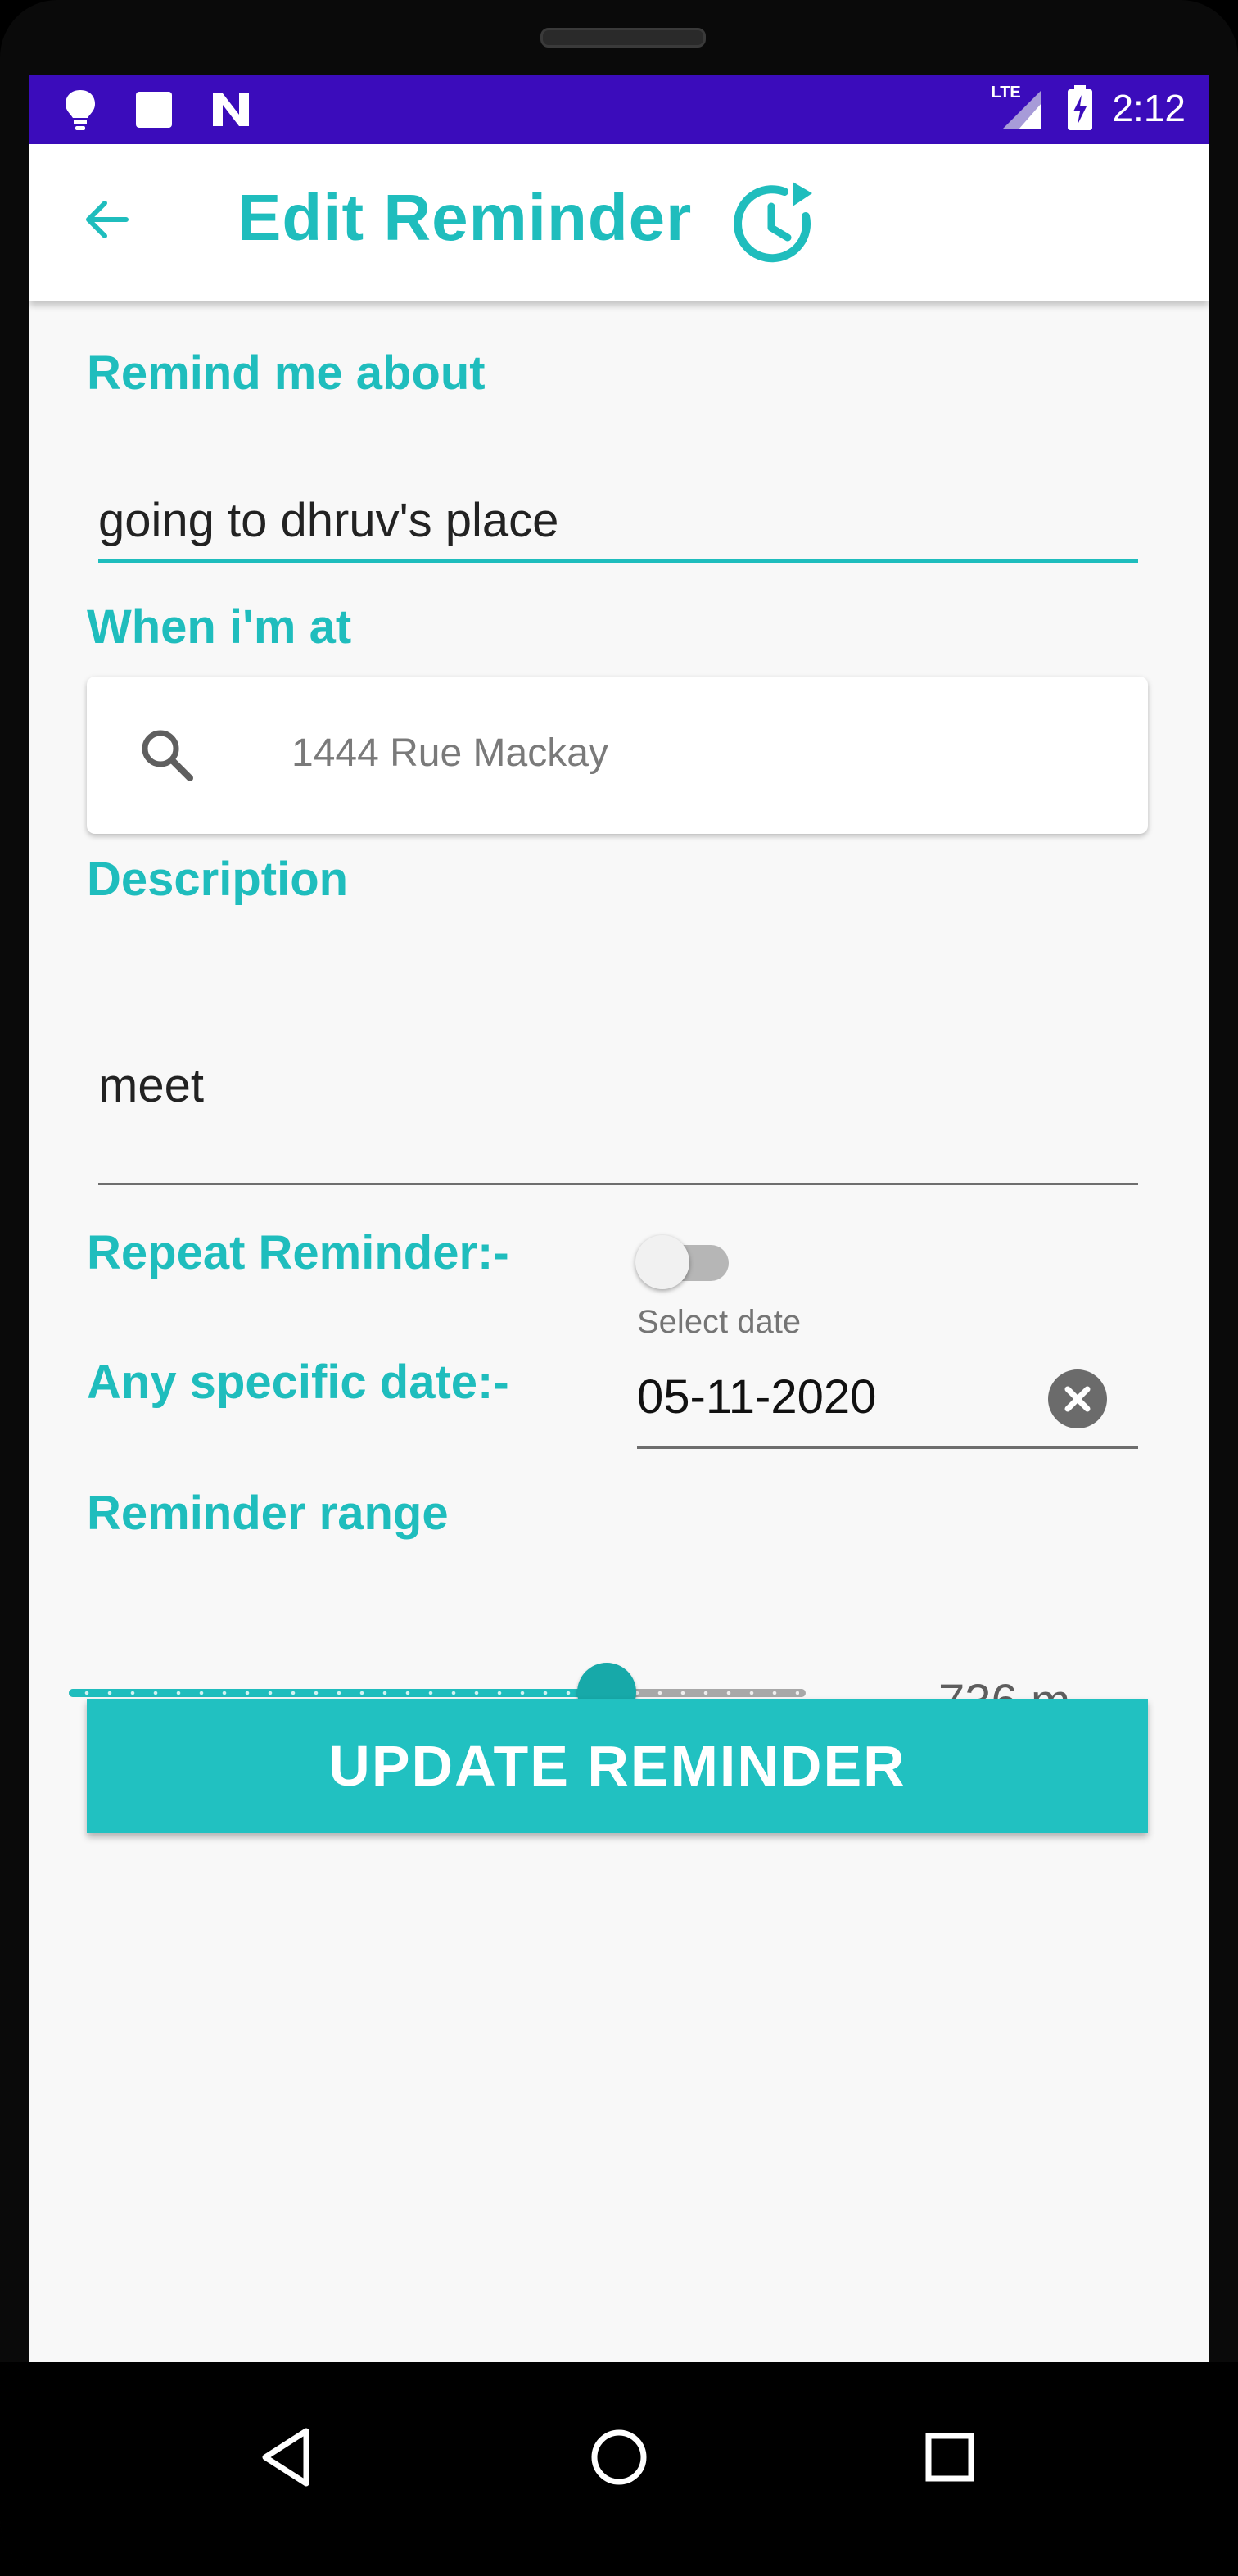  Describe the element at coordinates (465, 217) in the screenshot. I see `page-title: Edit Reminder` at that location.